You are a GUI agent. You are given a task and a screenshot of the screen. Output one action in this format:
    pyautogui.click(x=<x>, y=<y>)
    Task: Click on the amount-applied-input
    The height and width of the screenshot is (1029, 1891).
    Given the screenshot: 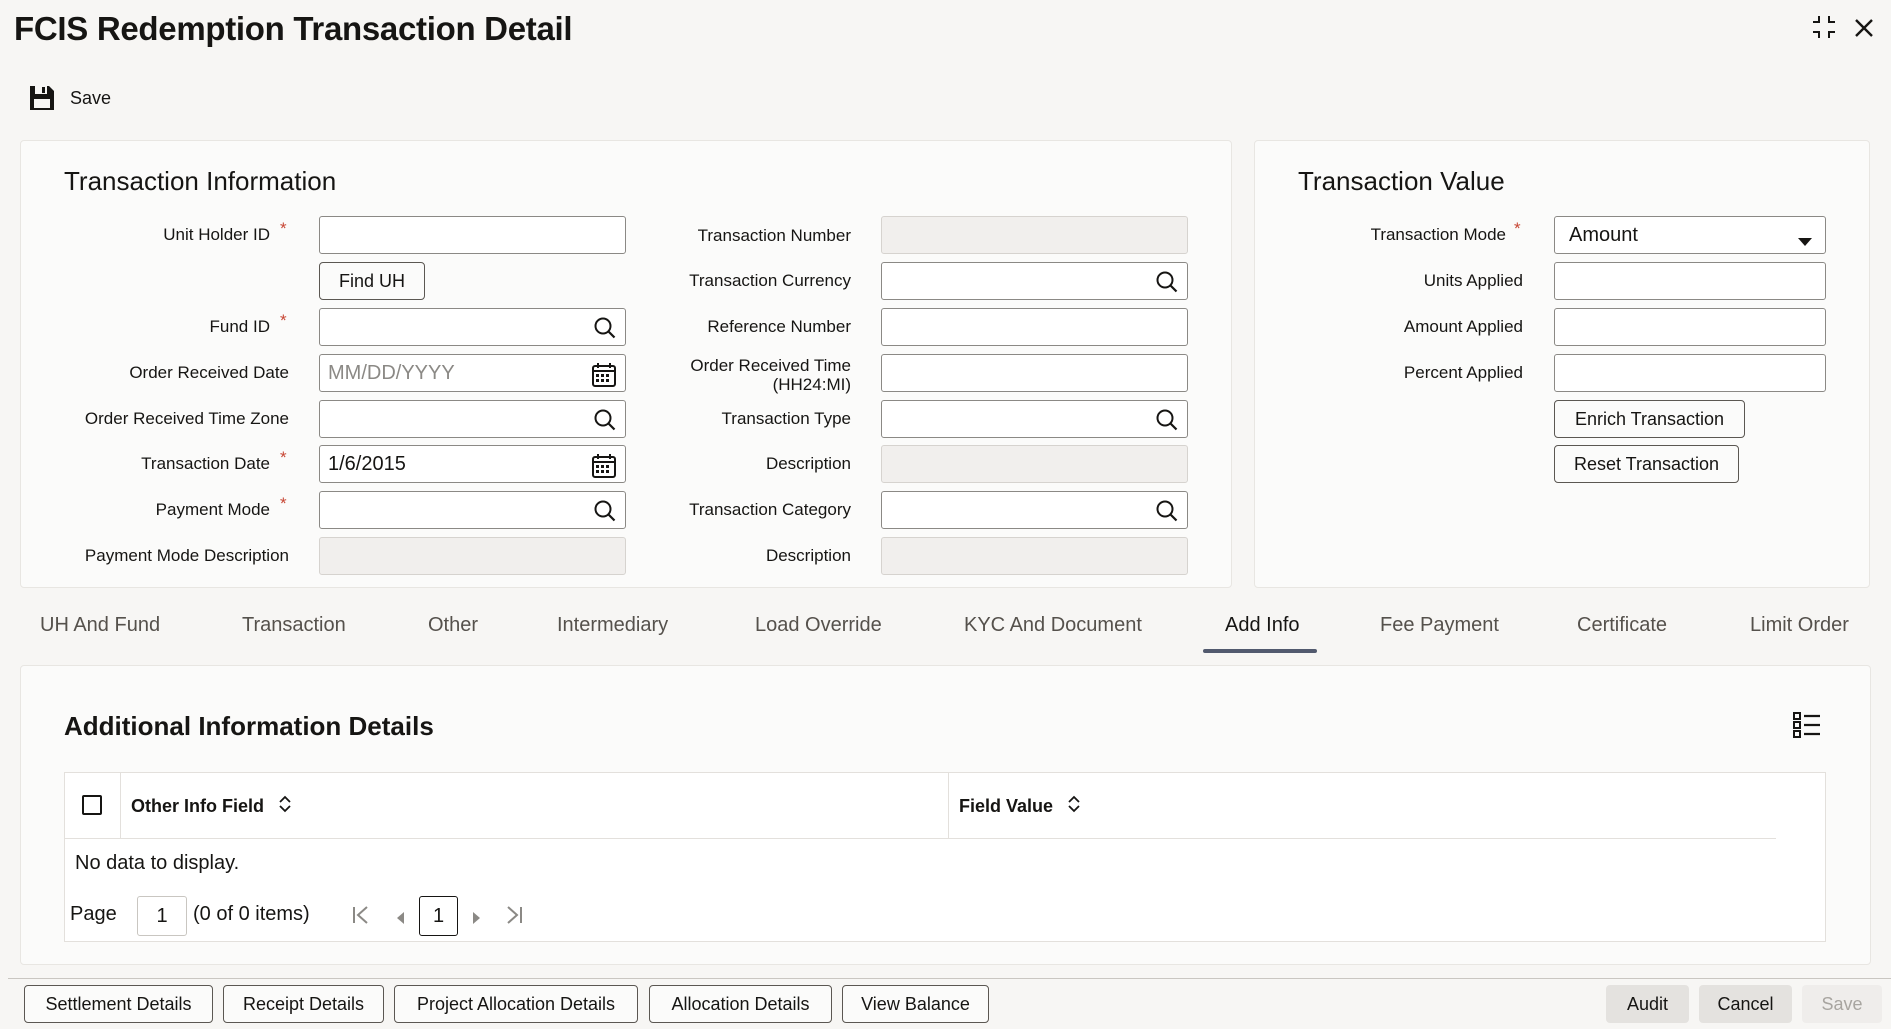 What is the action you would take?
    pyautogui.click(x=1690, y=327)
    